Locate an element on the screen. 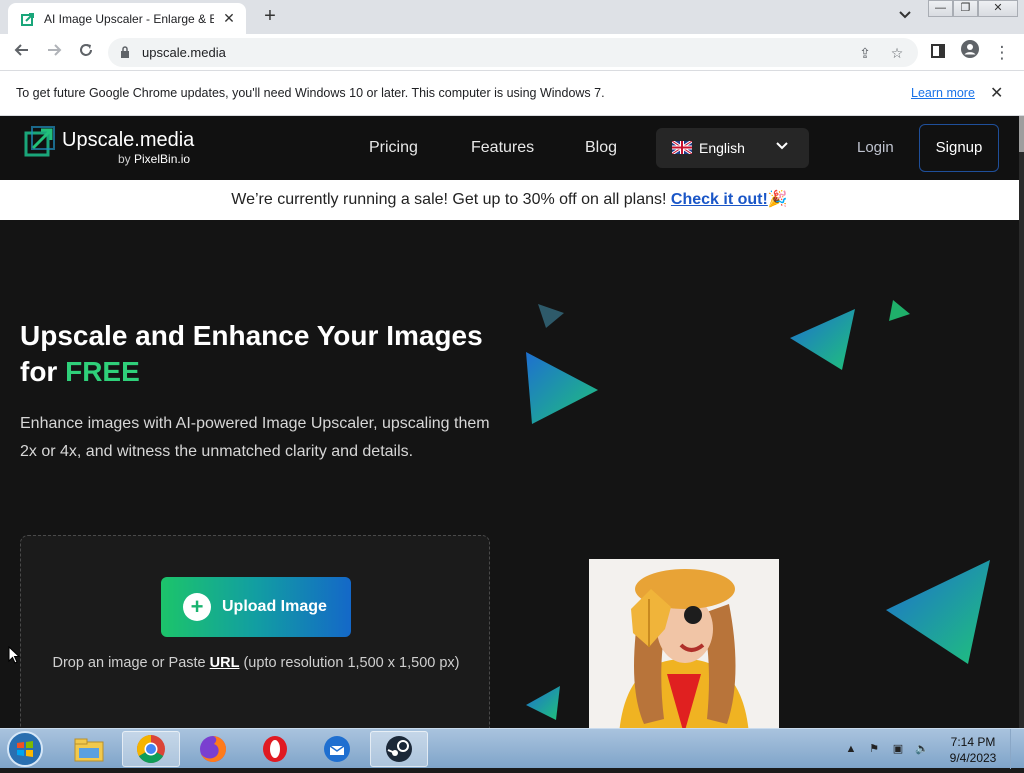  login-link: Login is located at coordinates (875, 147).